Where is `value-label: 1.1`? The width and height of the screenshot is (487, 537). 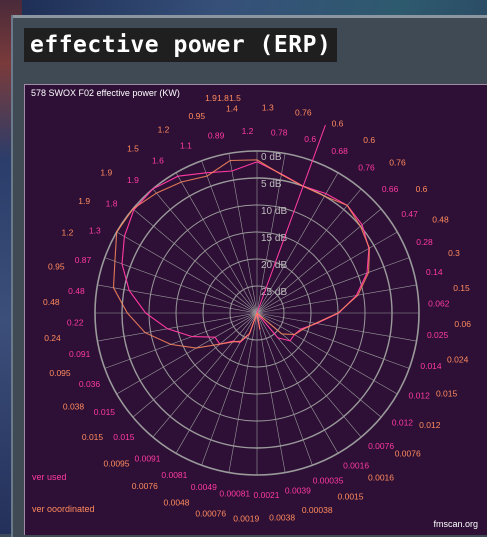 value-label: 1.1 is located at coordinates (186, 146).